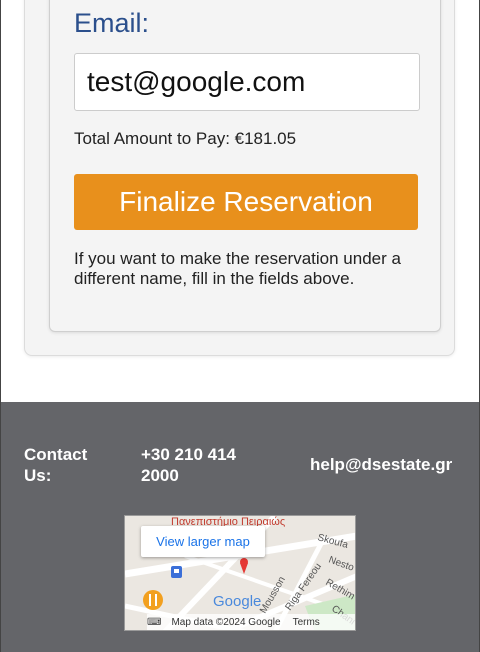 The width and height of the screenshot is (480, 652). What do you see at coordinates (154, 622) in the screenshot?
I see `keyboard-icon: ⌨` at bounding box center [154, 622].